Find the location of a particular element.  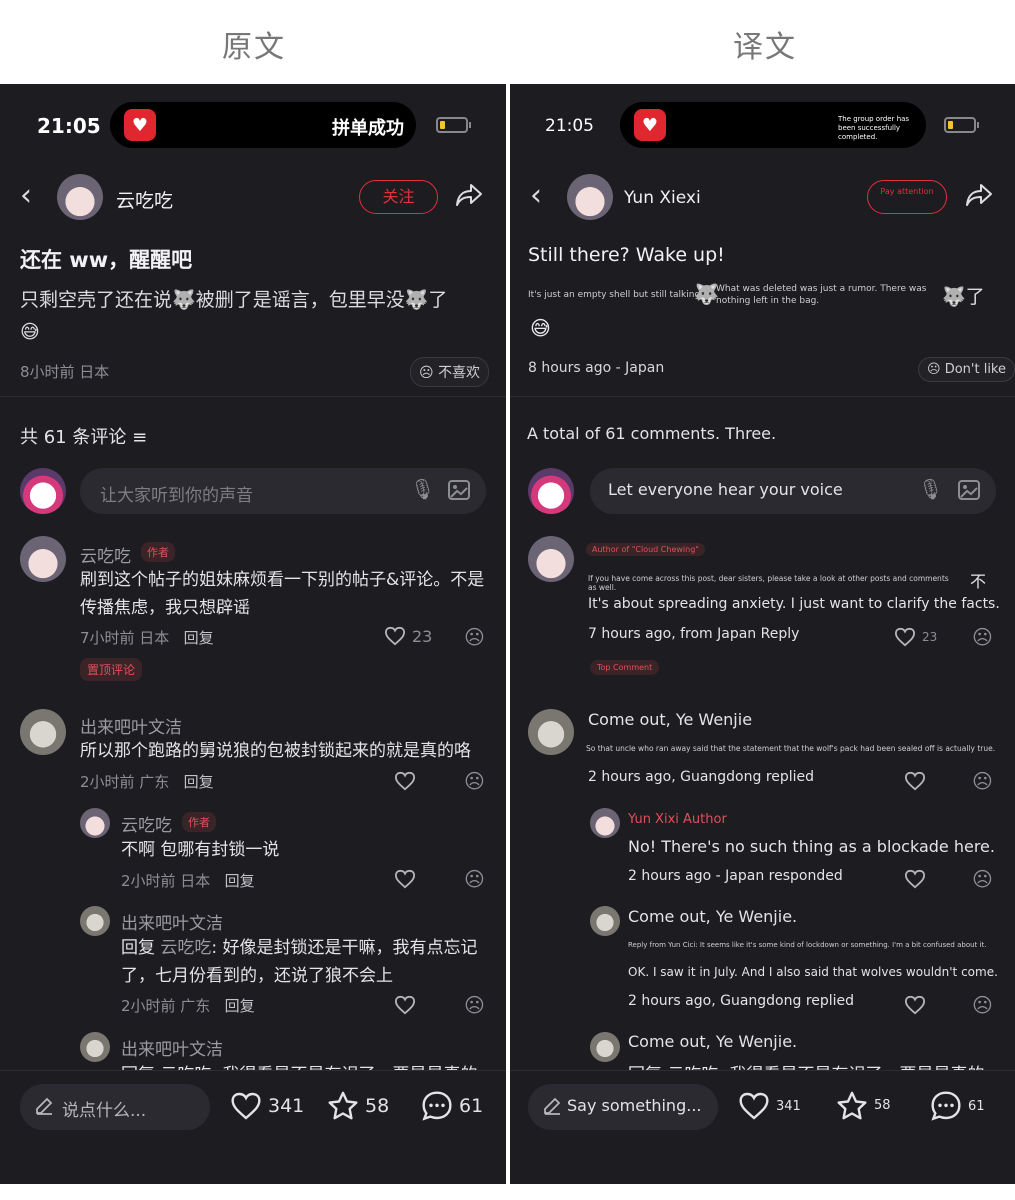

comment-author-name: 出来吧叶文洁 is located at coordinates (131, 725).